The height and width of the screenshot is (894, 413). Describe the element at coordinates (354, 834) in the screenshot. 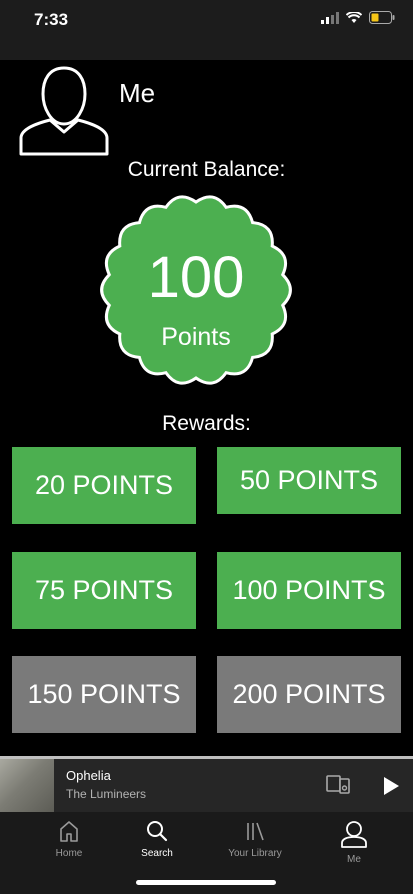

I see `profile-icon` at that location.